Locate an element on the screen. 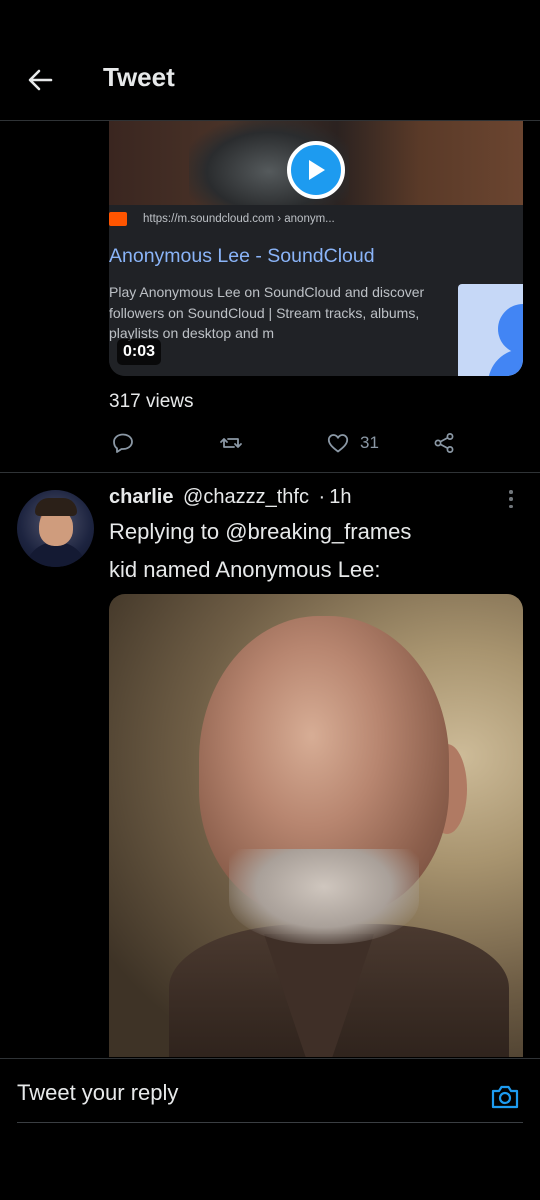  share-icon is located at coordinates (444, 443).